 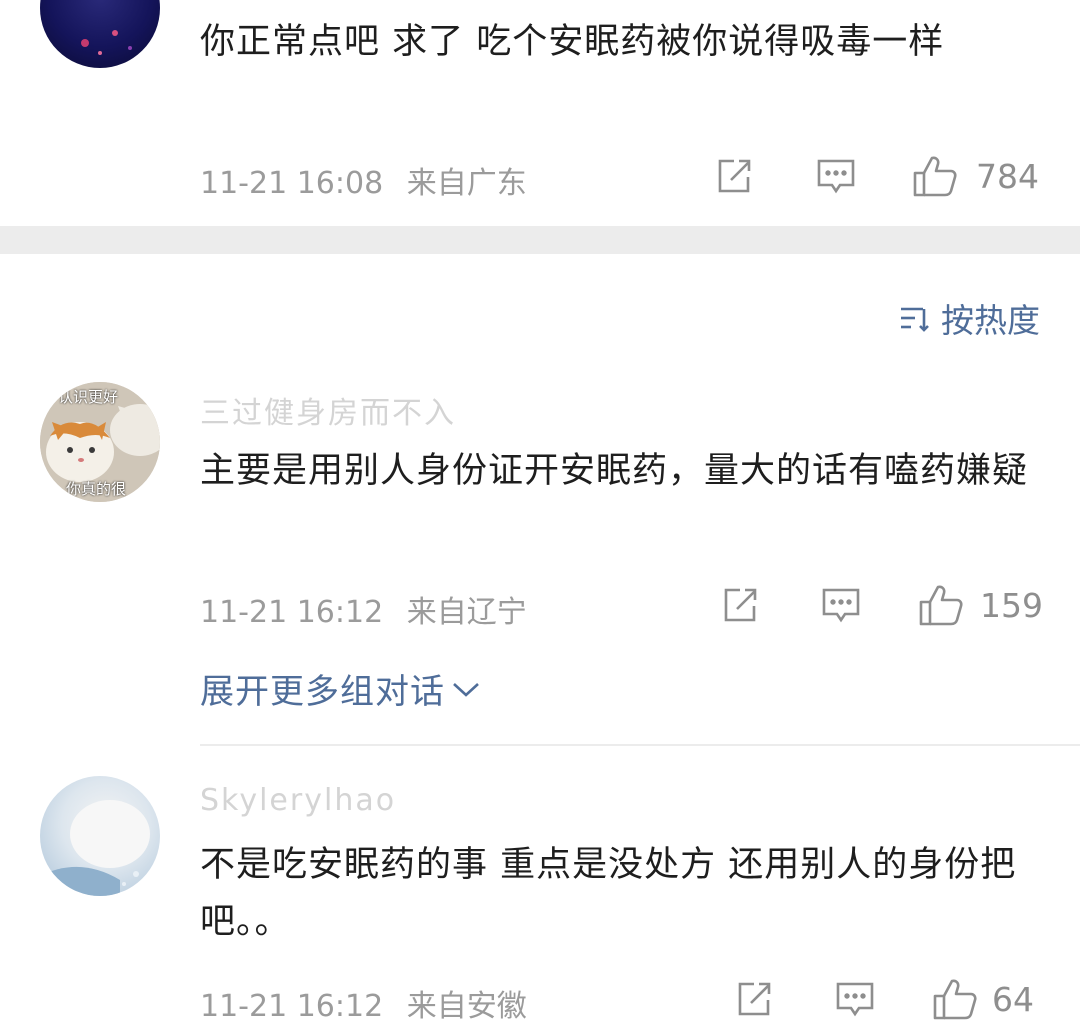 What do you see at coordinates (292, 183) in the screenshot?
I see `comment-time: 11-21 16:08` at bounding box center [292, 183].